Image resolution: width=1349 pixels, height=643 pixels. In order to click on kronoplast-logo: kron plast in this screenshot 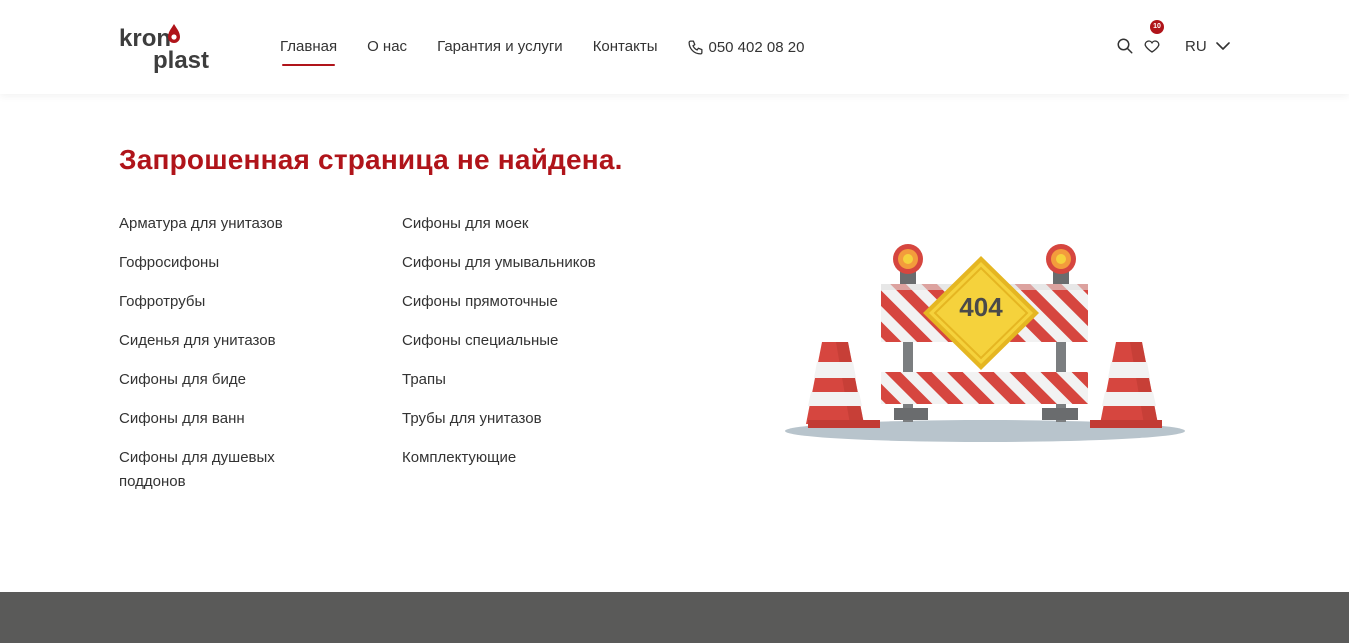, I will do `click(171, 48)`.